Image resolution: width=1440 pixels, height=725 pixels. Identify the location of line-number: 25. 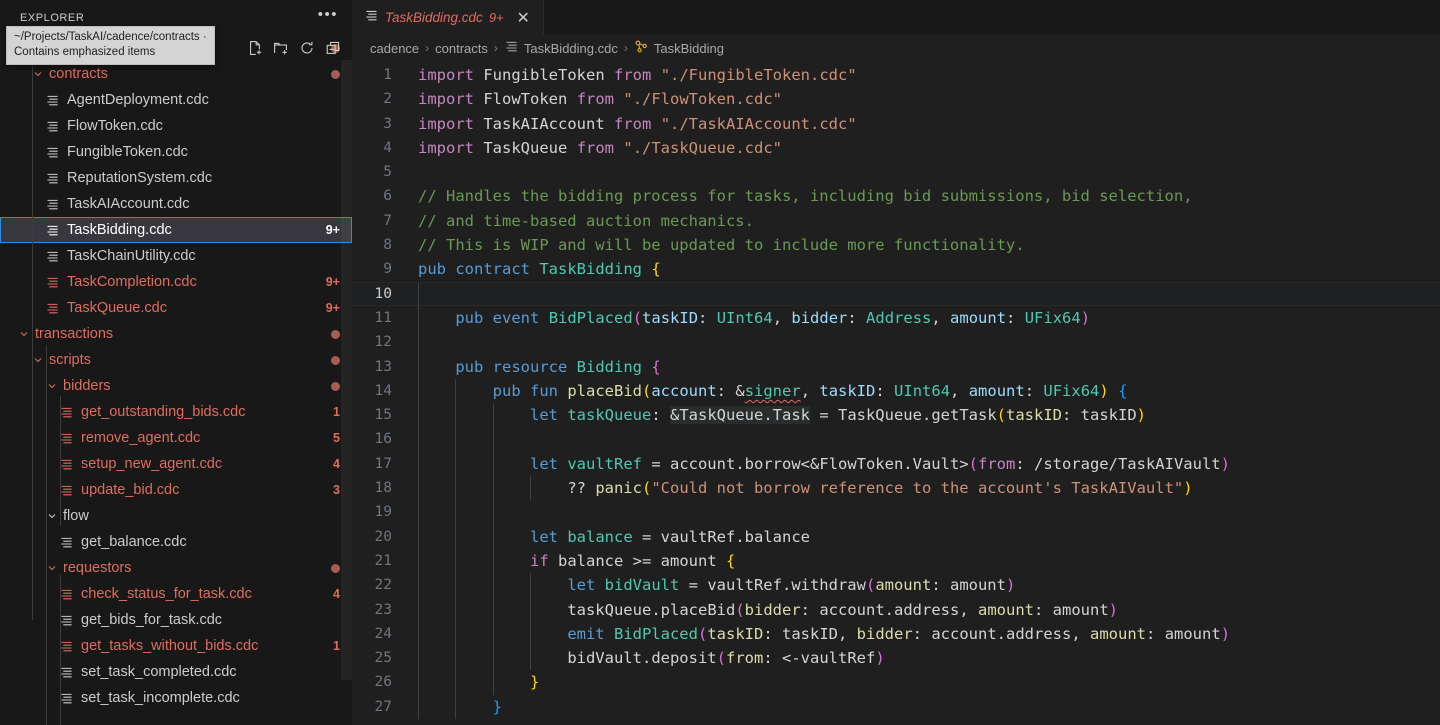
(383, 658).